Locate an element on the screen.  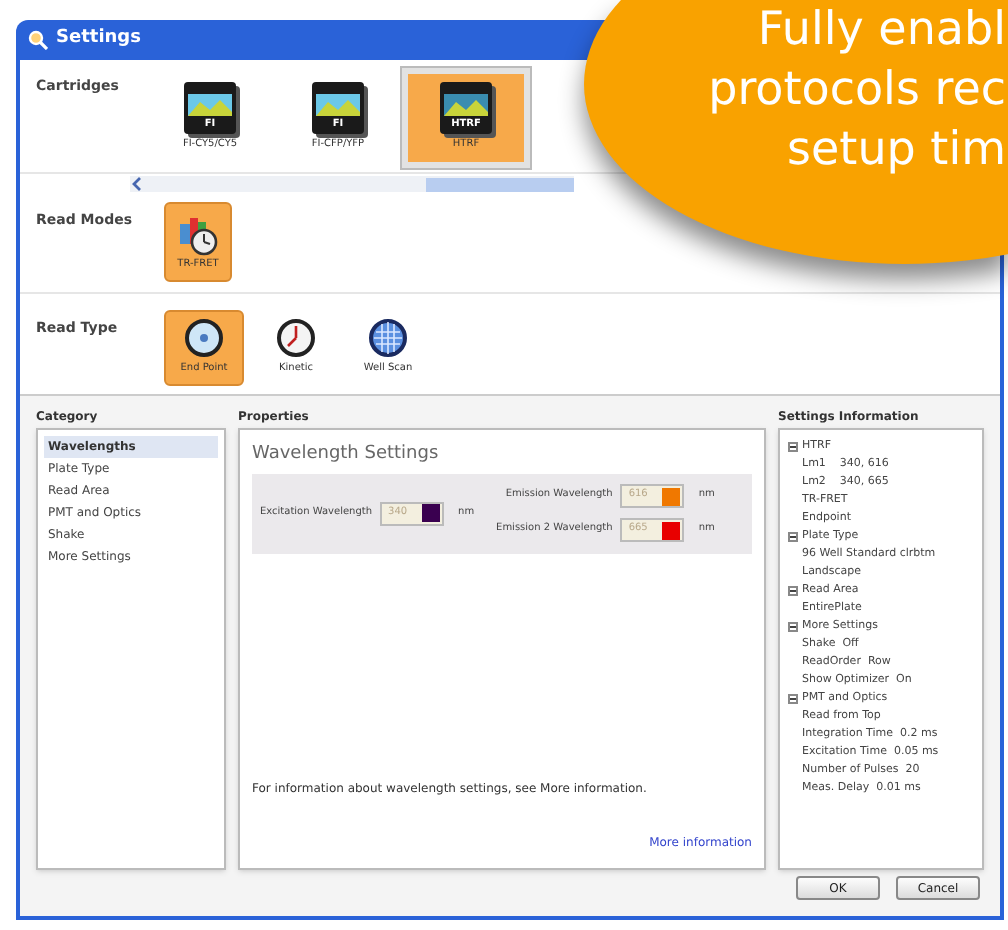
section-heading: Wavelength Settings is located at coordinates (346, 455).